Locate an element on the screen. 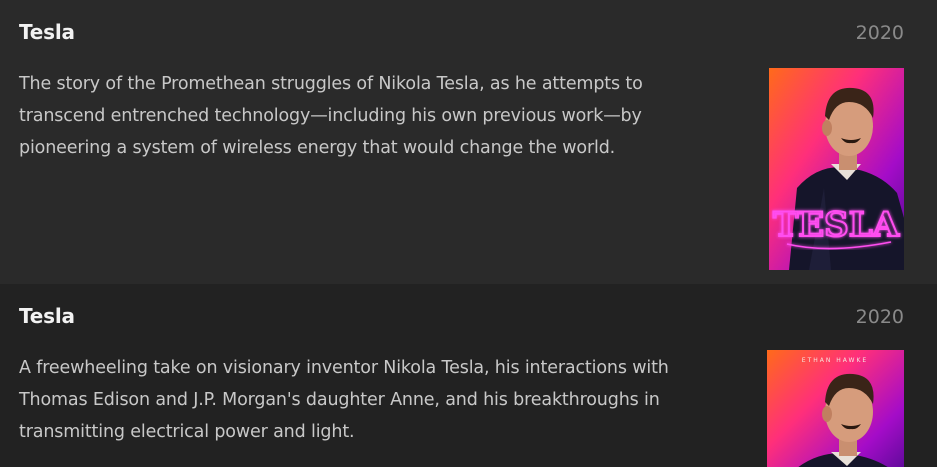  movie-poster: TESLA is located at coordinates (836, 169).